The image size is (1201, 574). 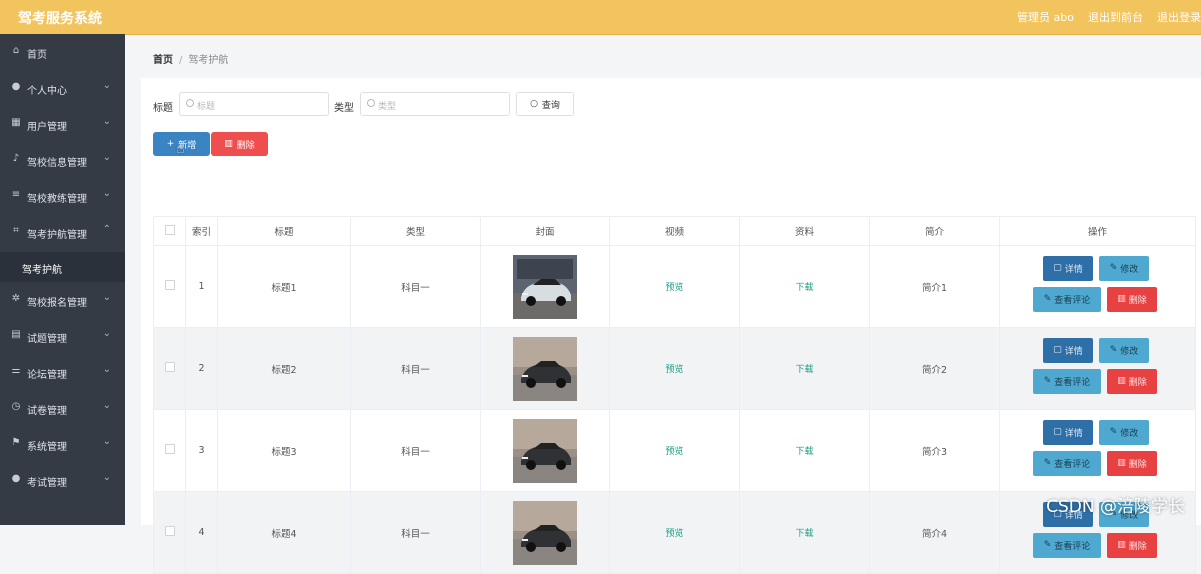 I want to click on sidebar-item: ≡ 驾校教练管理 ⌄, so click(x=62, y=198).